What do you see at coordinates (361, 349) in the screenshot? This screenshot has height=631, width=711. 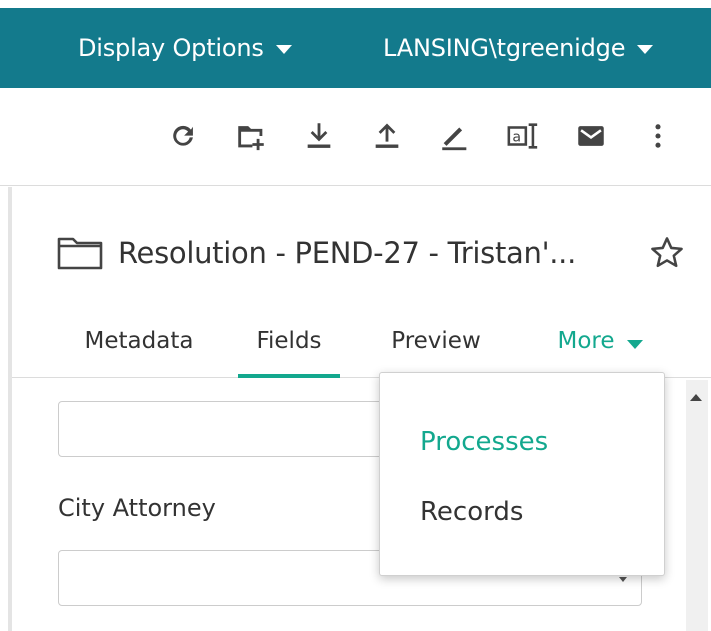 I see `panel-tabs: Metadata Fields Preview More` at bounding box center [361, 349].